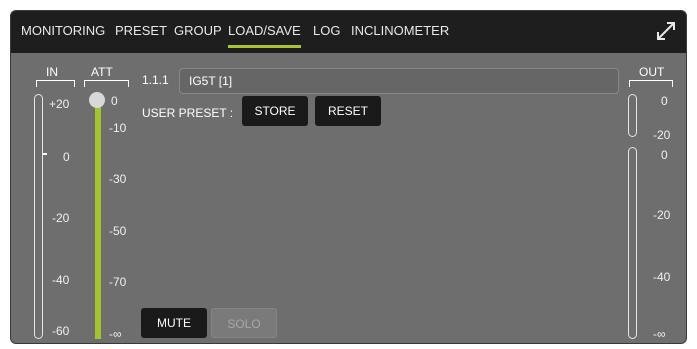 Image resolution: width=697 pixels, height=349 pixels. I want to click on output-meter-top, so click(632, 115).